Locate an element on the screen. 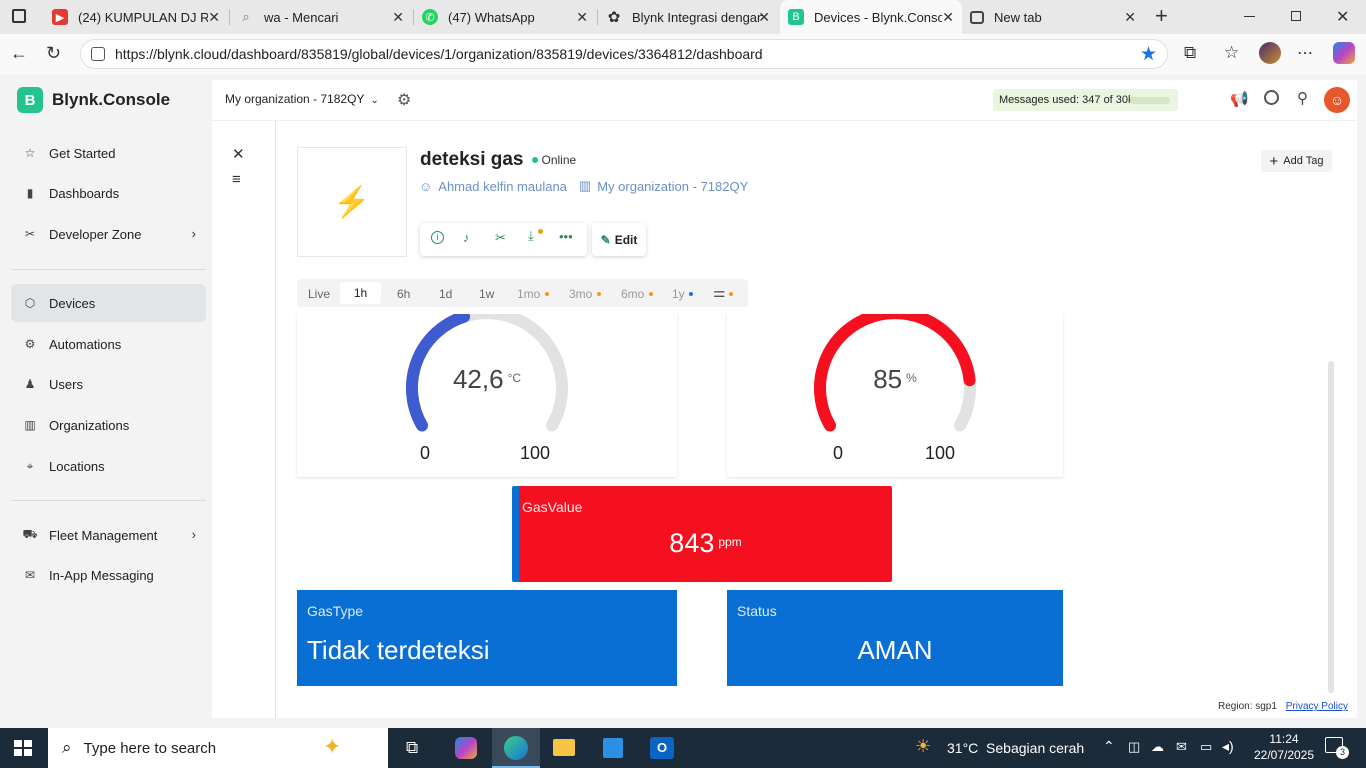 The width and height of the screenshot is (1366, 768). organization-selector: My organization - 7182QY ⌄ is located at coordinates (302, 99).